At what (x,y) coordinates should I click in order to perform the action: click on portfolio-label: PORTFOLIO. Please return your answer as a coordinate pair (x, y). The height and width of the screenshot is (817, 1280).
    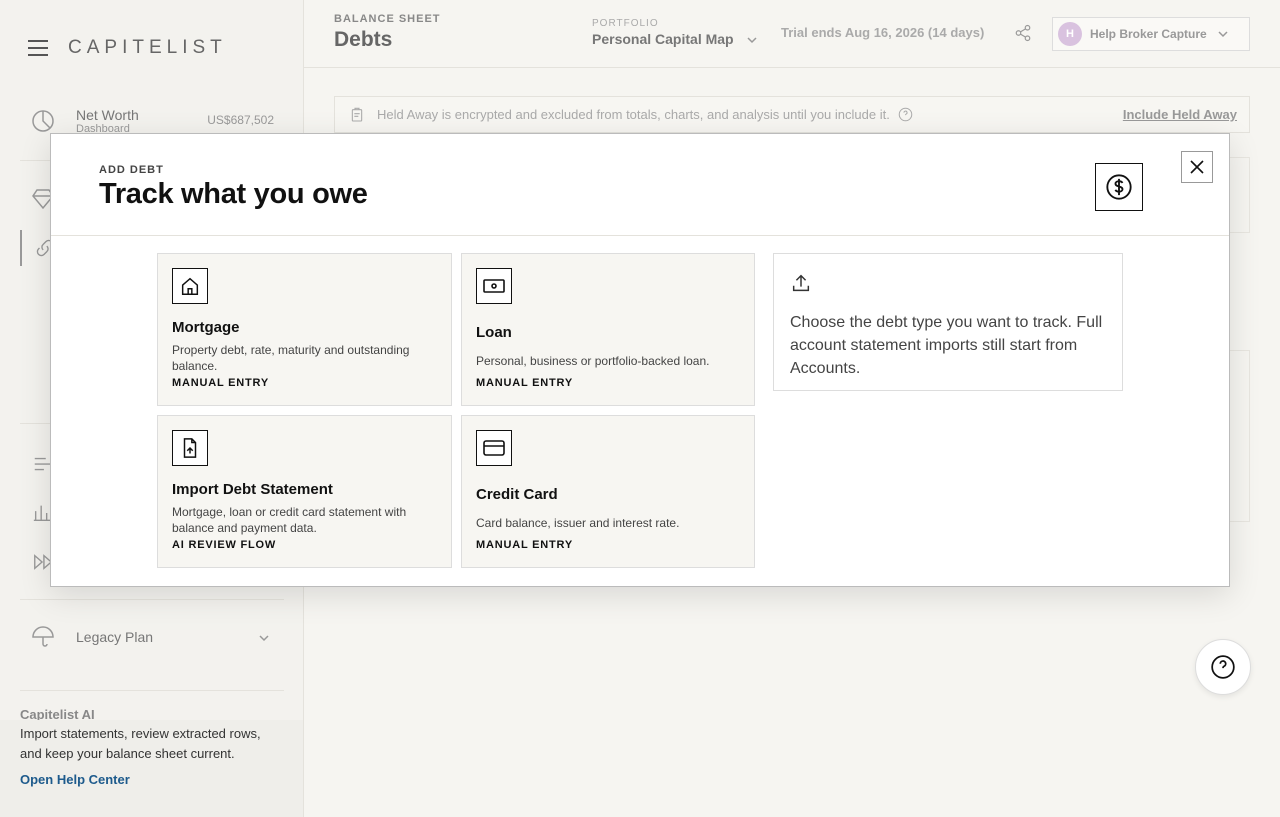
    Looking at the image, I should click on (625, 23).